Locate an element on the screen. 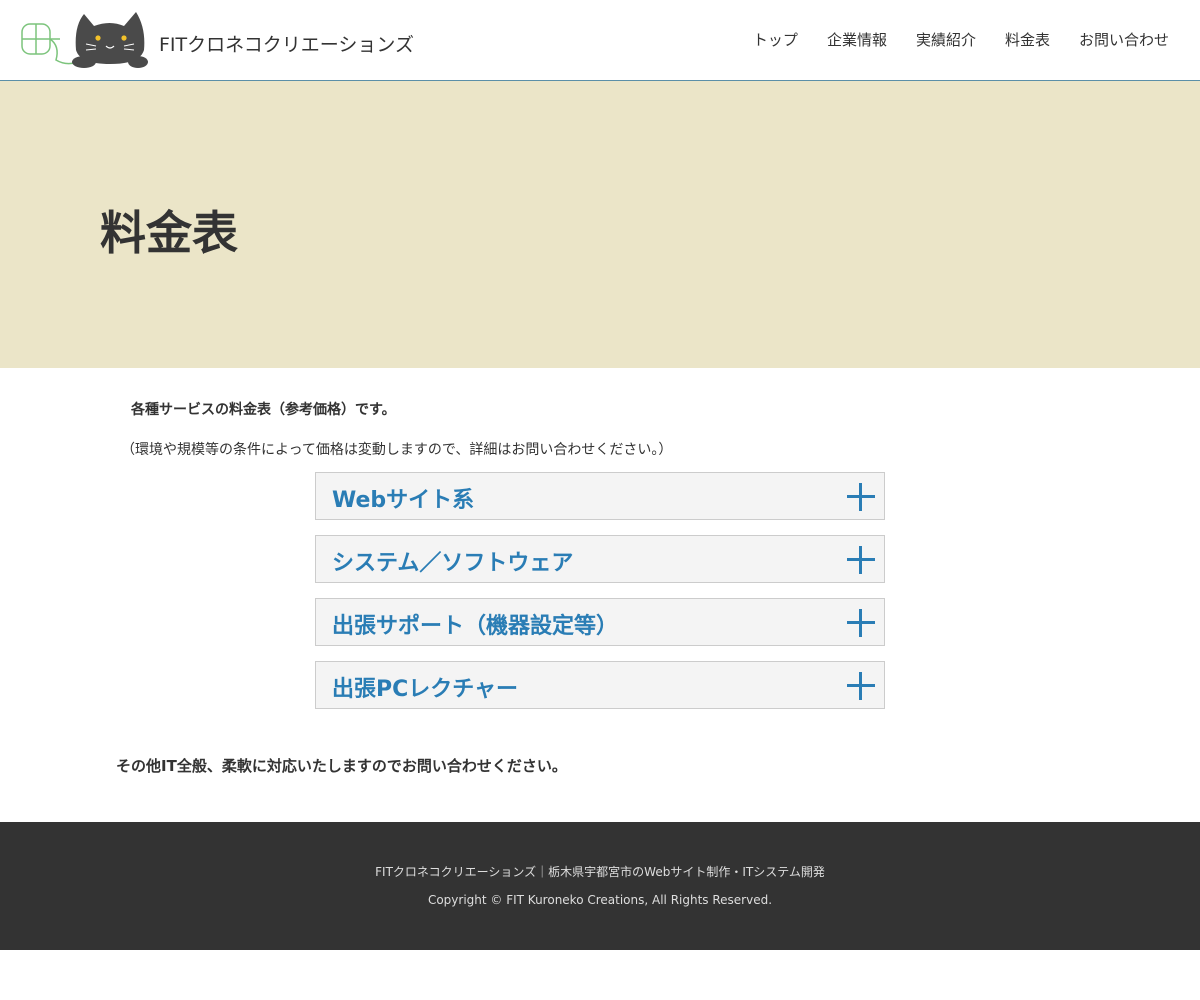 Image resolution: width=1200 pixels, height=1000 pixels. accordion-item-web: Webサイト系 is located at coordinates (600, 496).